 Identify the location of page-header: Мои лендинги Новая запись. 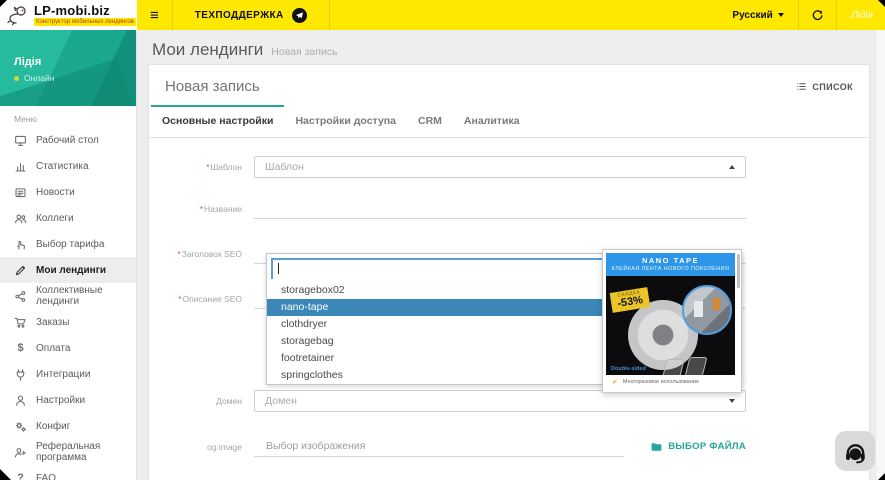
(245, 50).